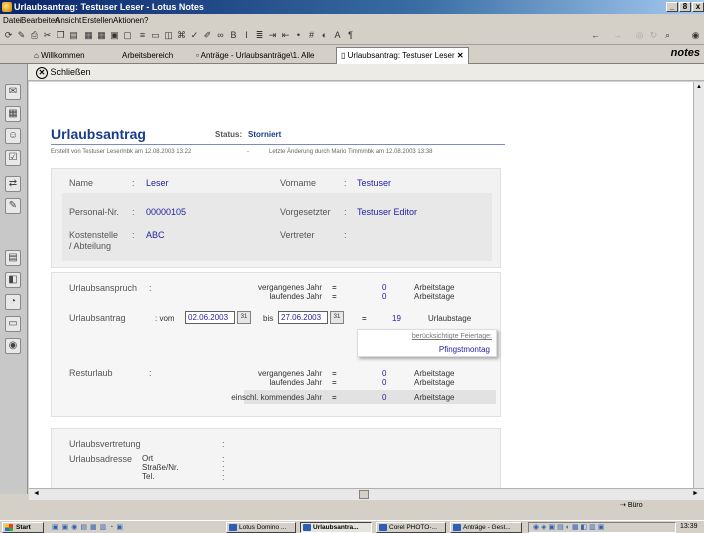 The width and height of the screenshot is (704, 533). Describe the element at coordinates (13, 206) in the screenshot. I see `bookmark-icon: ✎` at that location.